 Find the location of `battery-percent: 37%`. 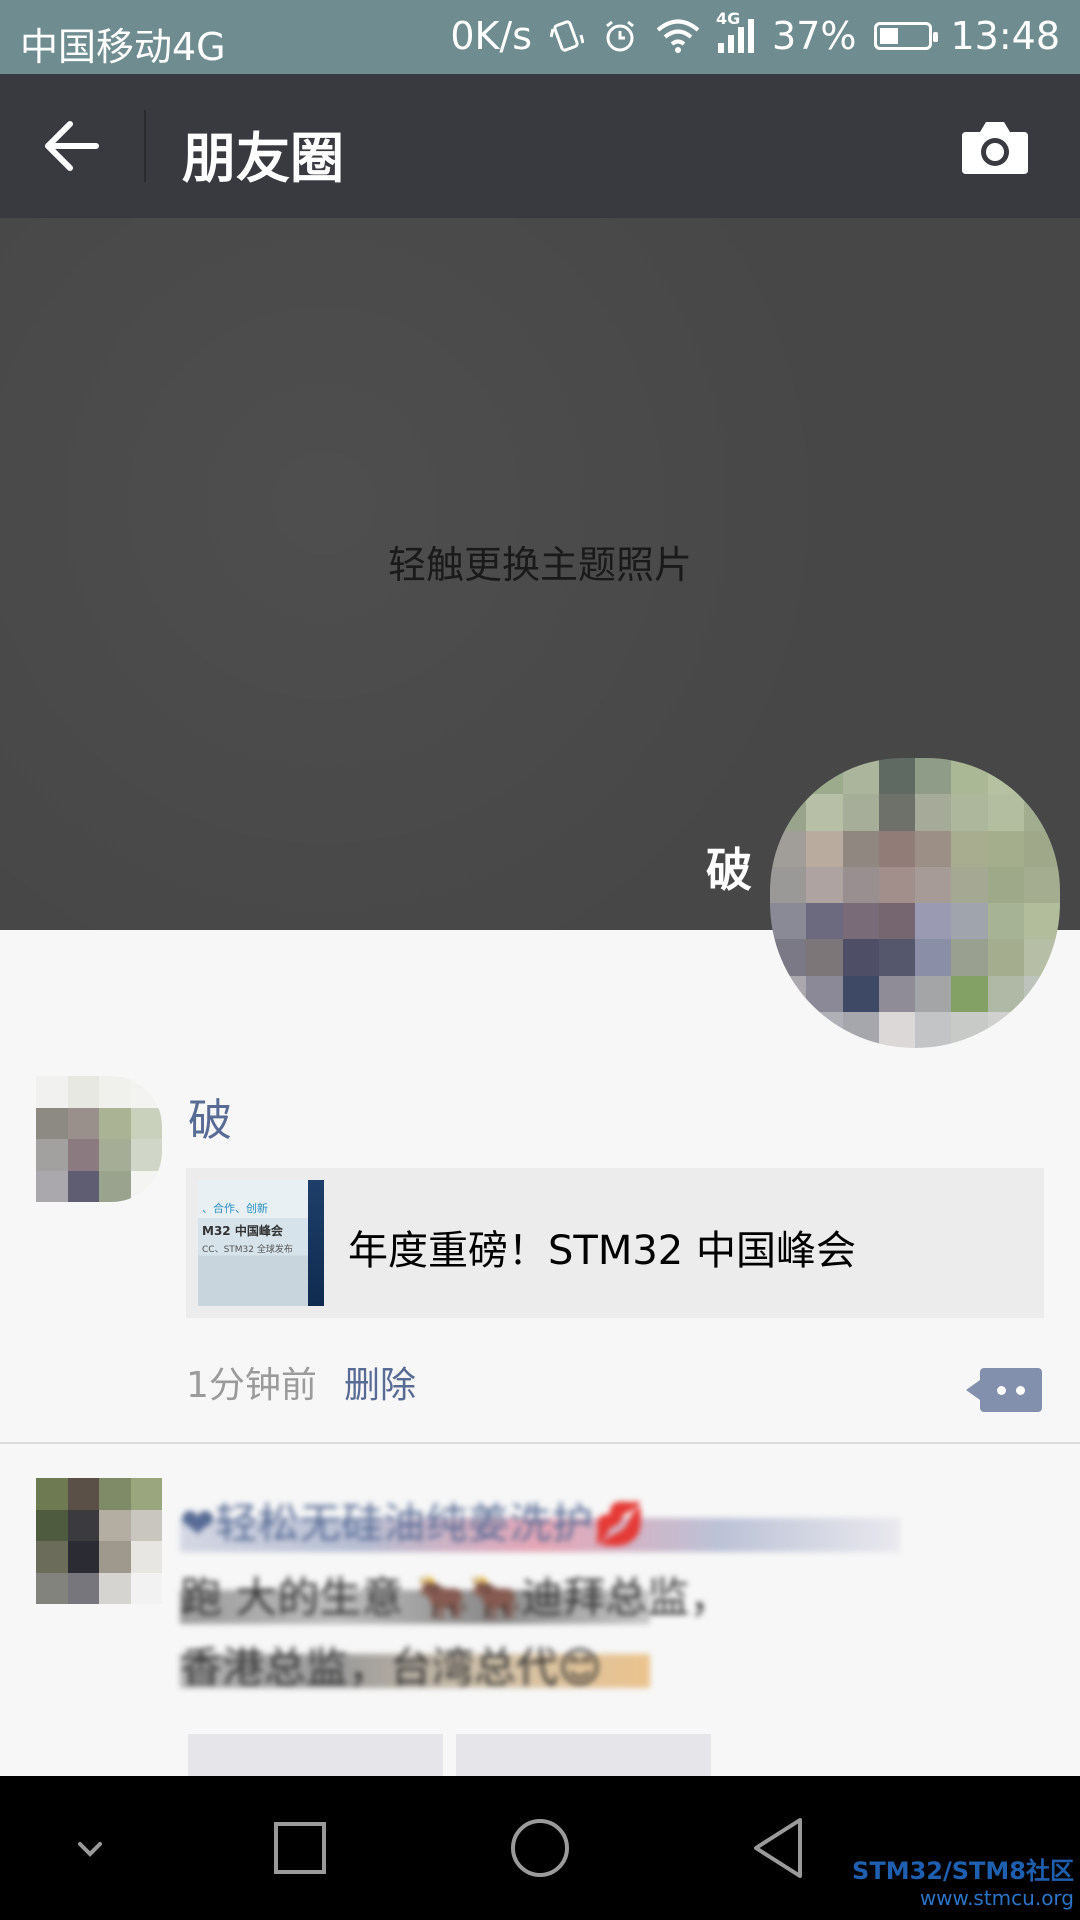

battery-percent: 37% is located at coordinates (814, 36).